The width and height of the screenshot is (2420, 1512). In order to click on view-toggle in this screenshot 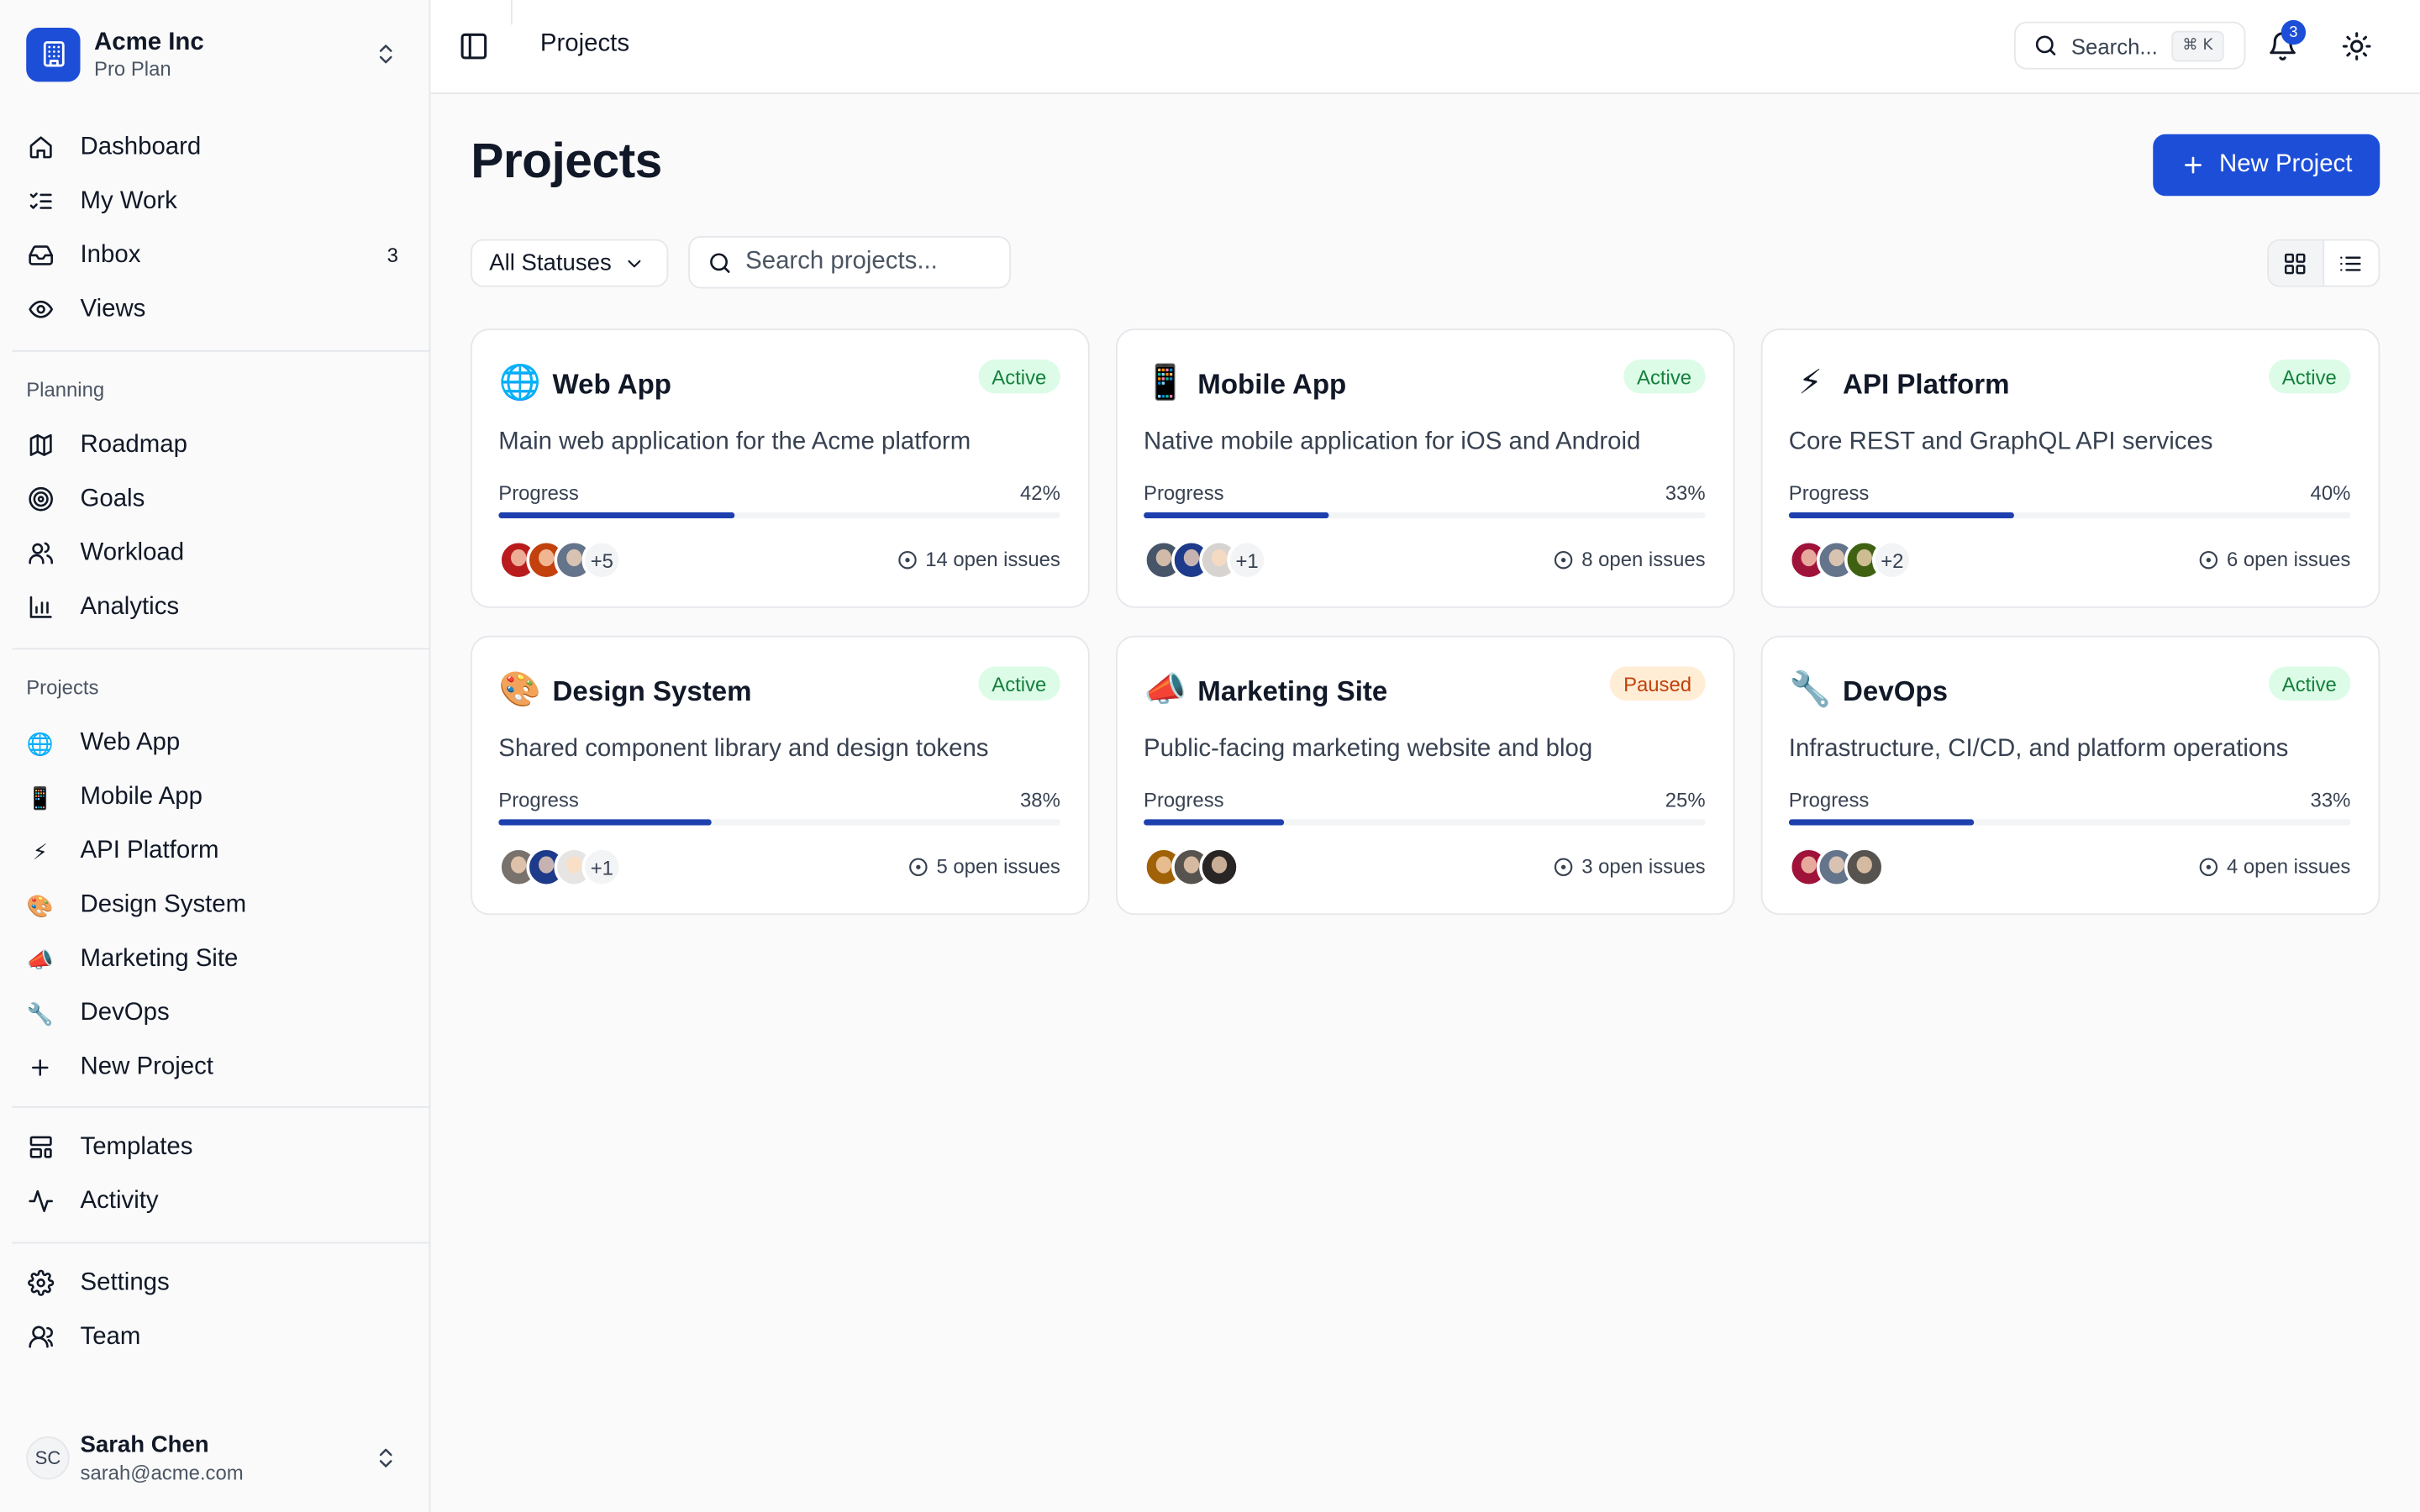, I will do `click(2324, 263)`.